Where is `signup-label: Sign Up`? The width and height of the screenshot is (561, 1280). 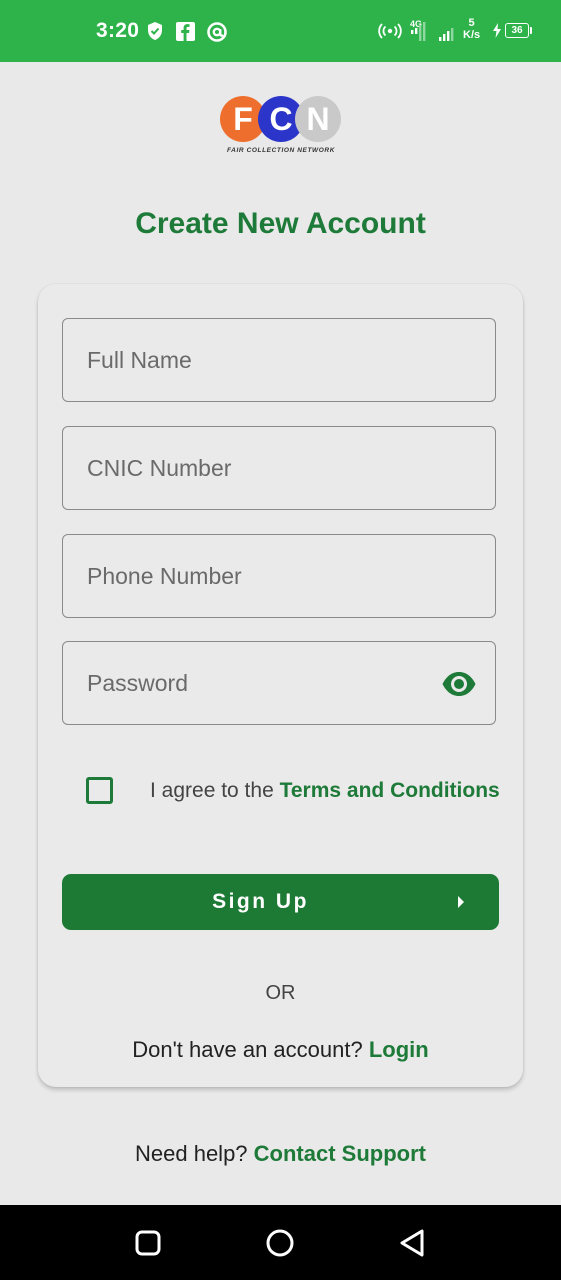 signup-label: Sign Up is located at coordinates (260, 901).